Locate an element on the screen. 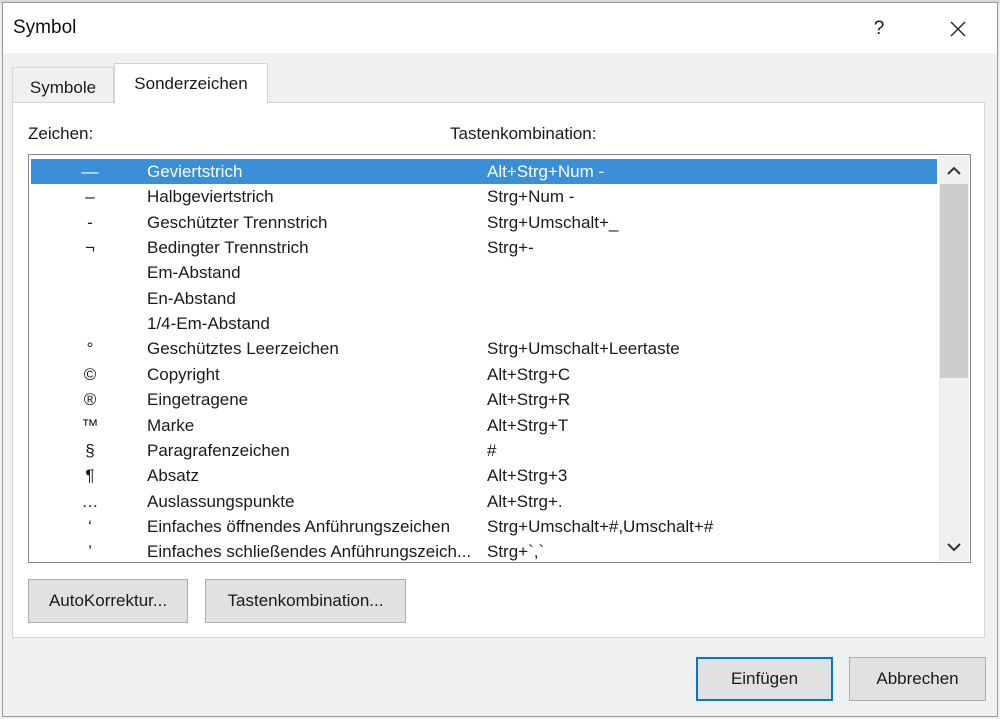 The width and height of the screenshot is (1000, 719). list-item: ¶ Absatz Alt+Strg+3 is located at coordinates (484, 475).